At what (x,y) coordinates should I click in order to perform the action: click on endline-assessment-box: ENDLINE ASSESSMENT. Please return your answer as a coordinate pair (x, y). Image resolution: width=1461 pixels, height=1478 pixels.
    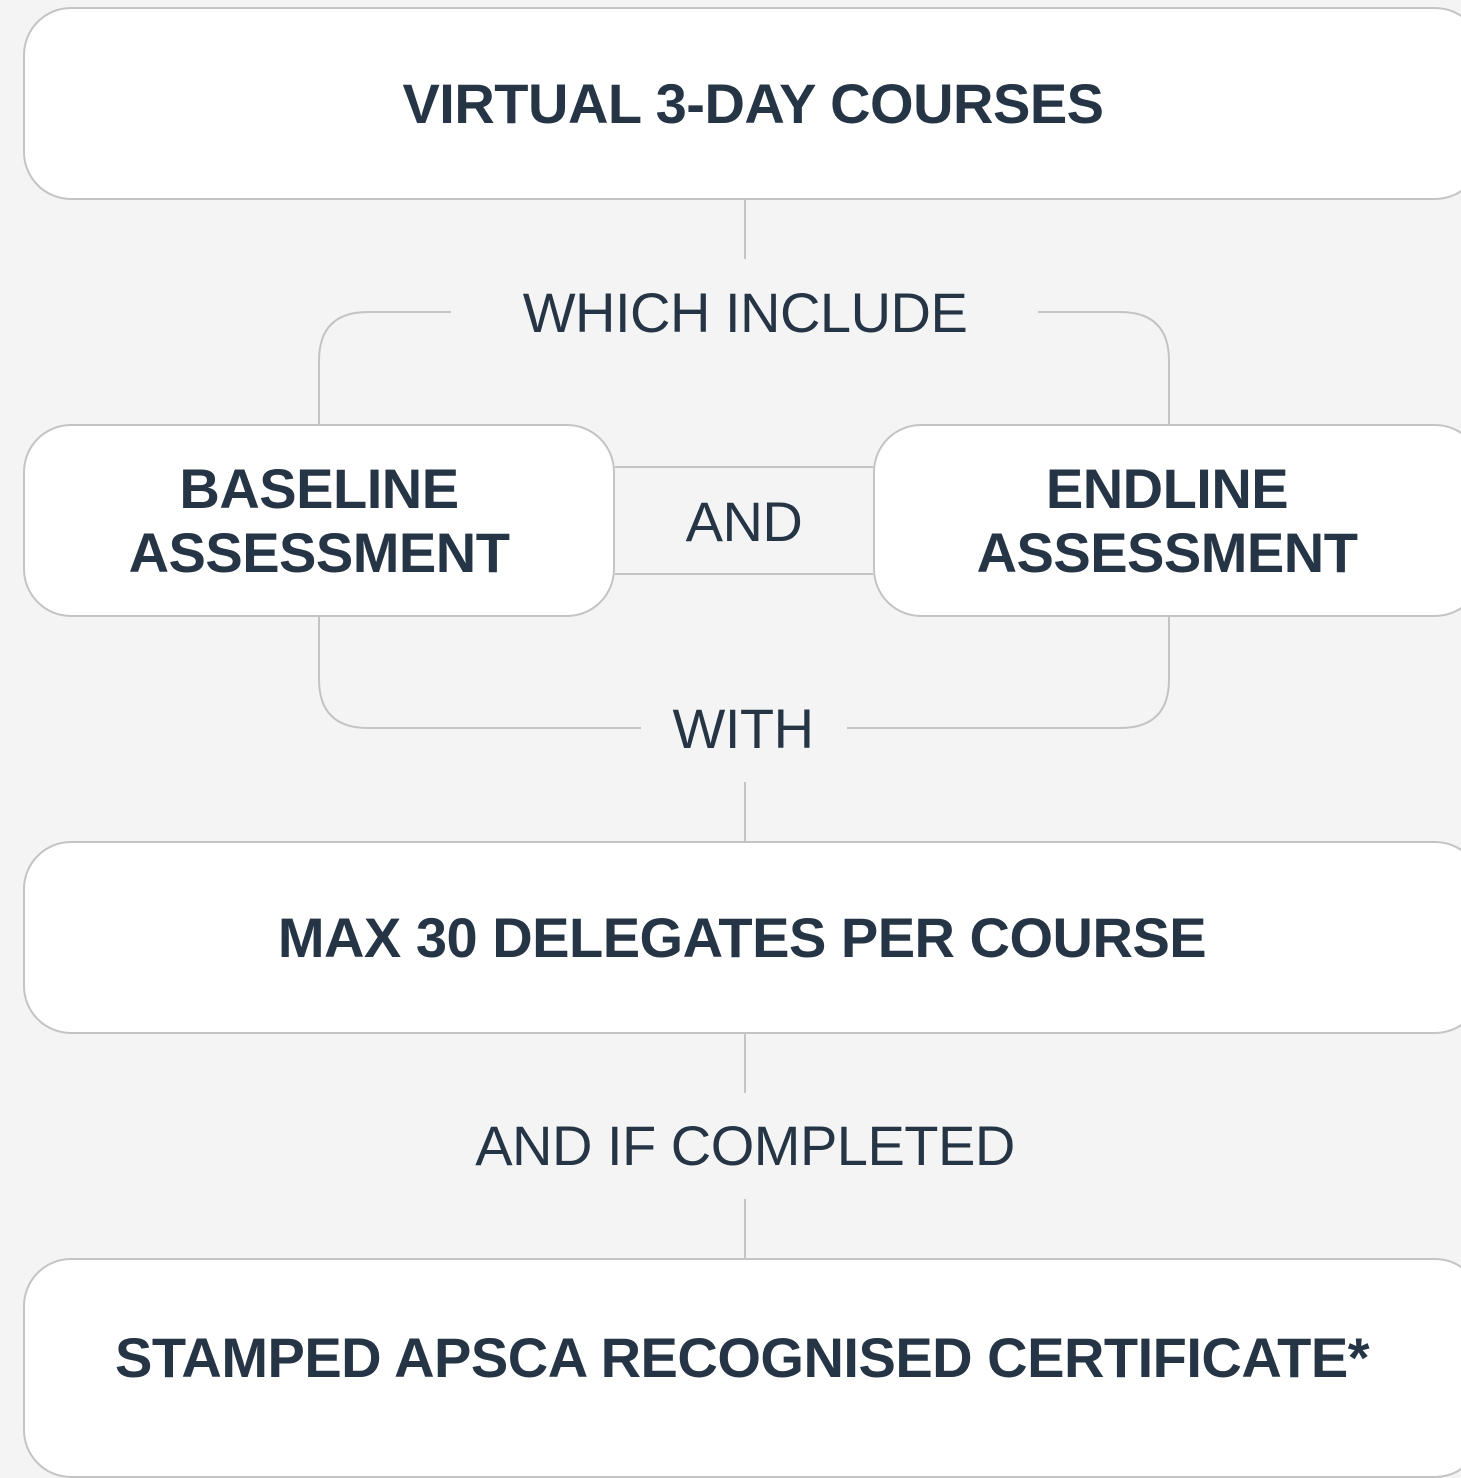
    Looking at the image, I should click on (1167, 520).